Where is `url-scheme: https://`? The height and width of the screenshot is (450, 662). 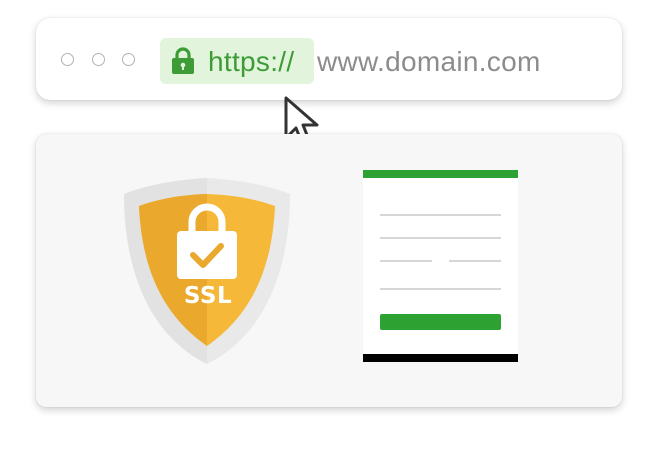 url-scheme: https:// is located at coordinates (251, 61).